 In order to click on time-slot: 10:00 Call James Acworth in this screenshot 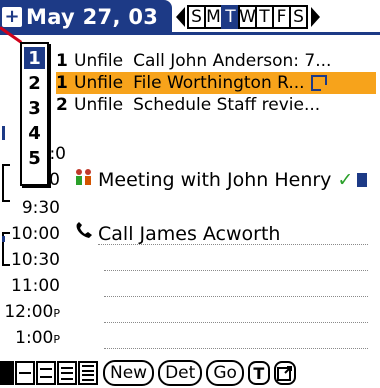, I will do `click(190, 244)`.